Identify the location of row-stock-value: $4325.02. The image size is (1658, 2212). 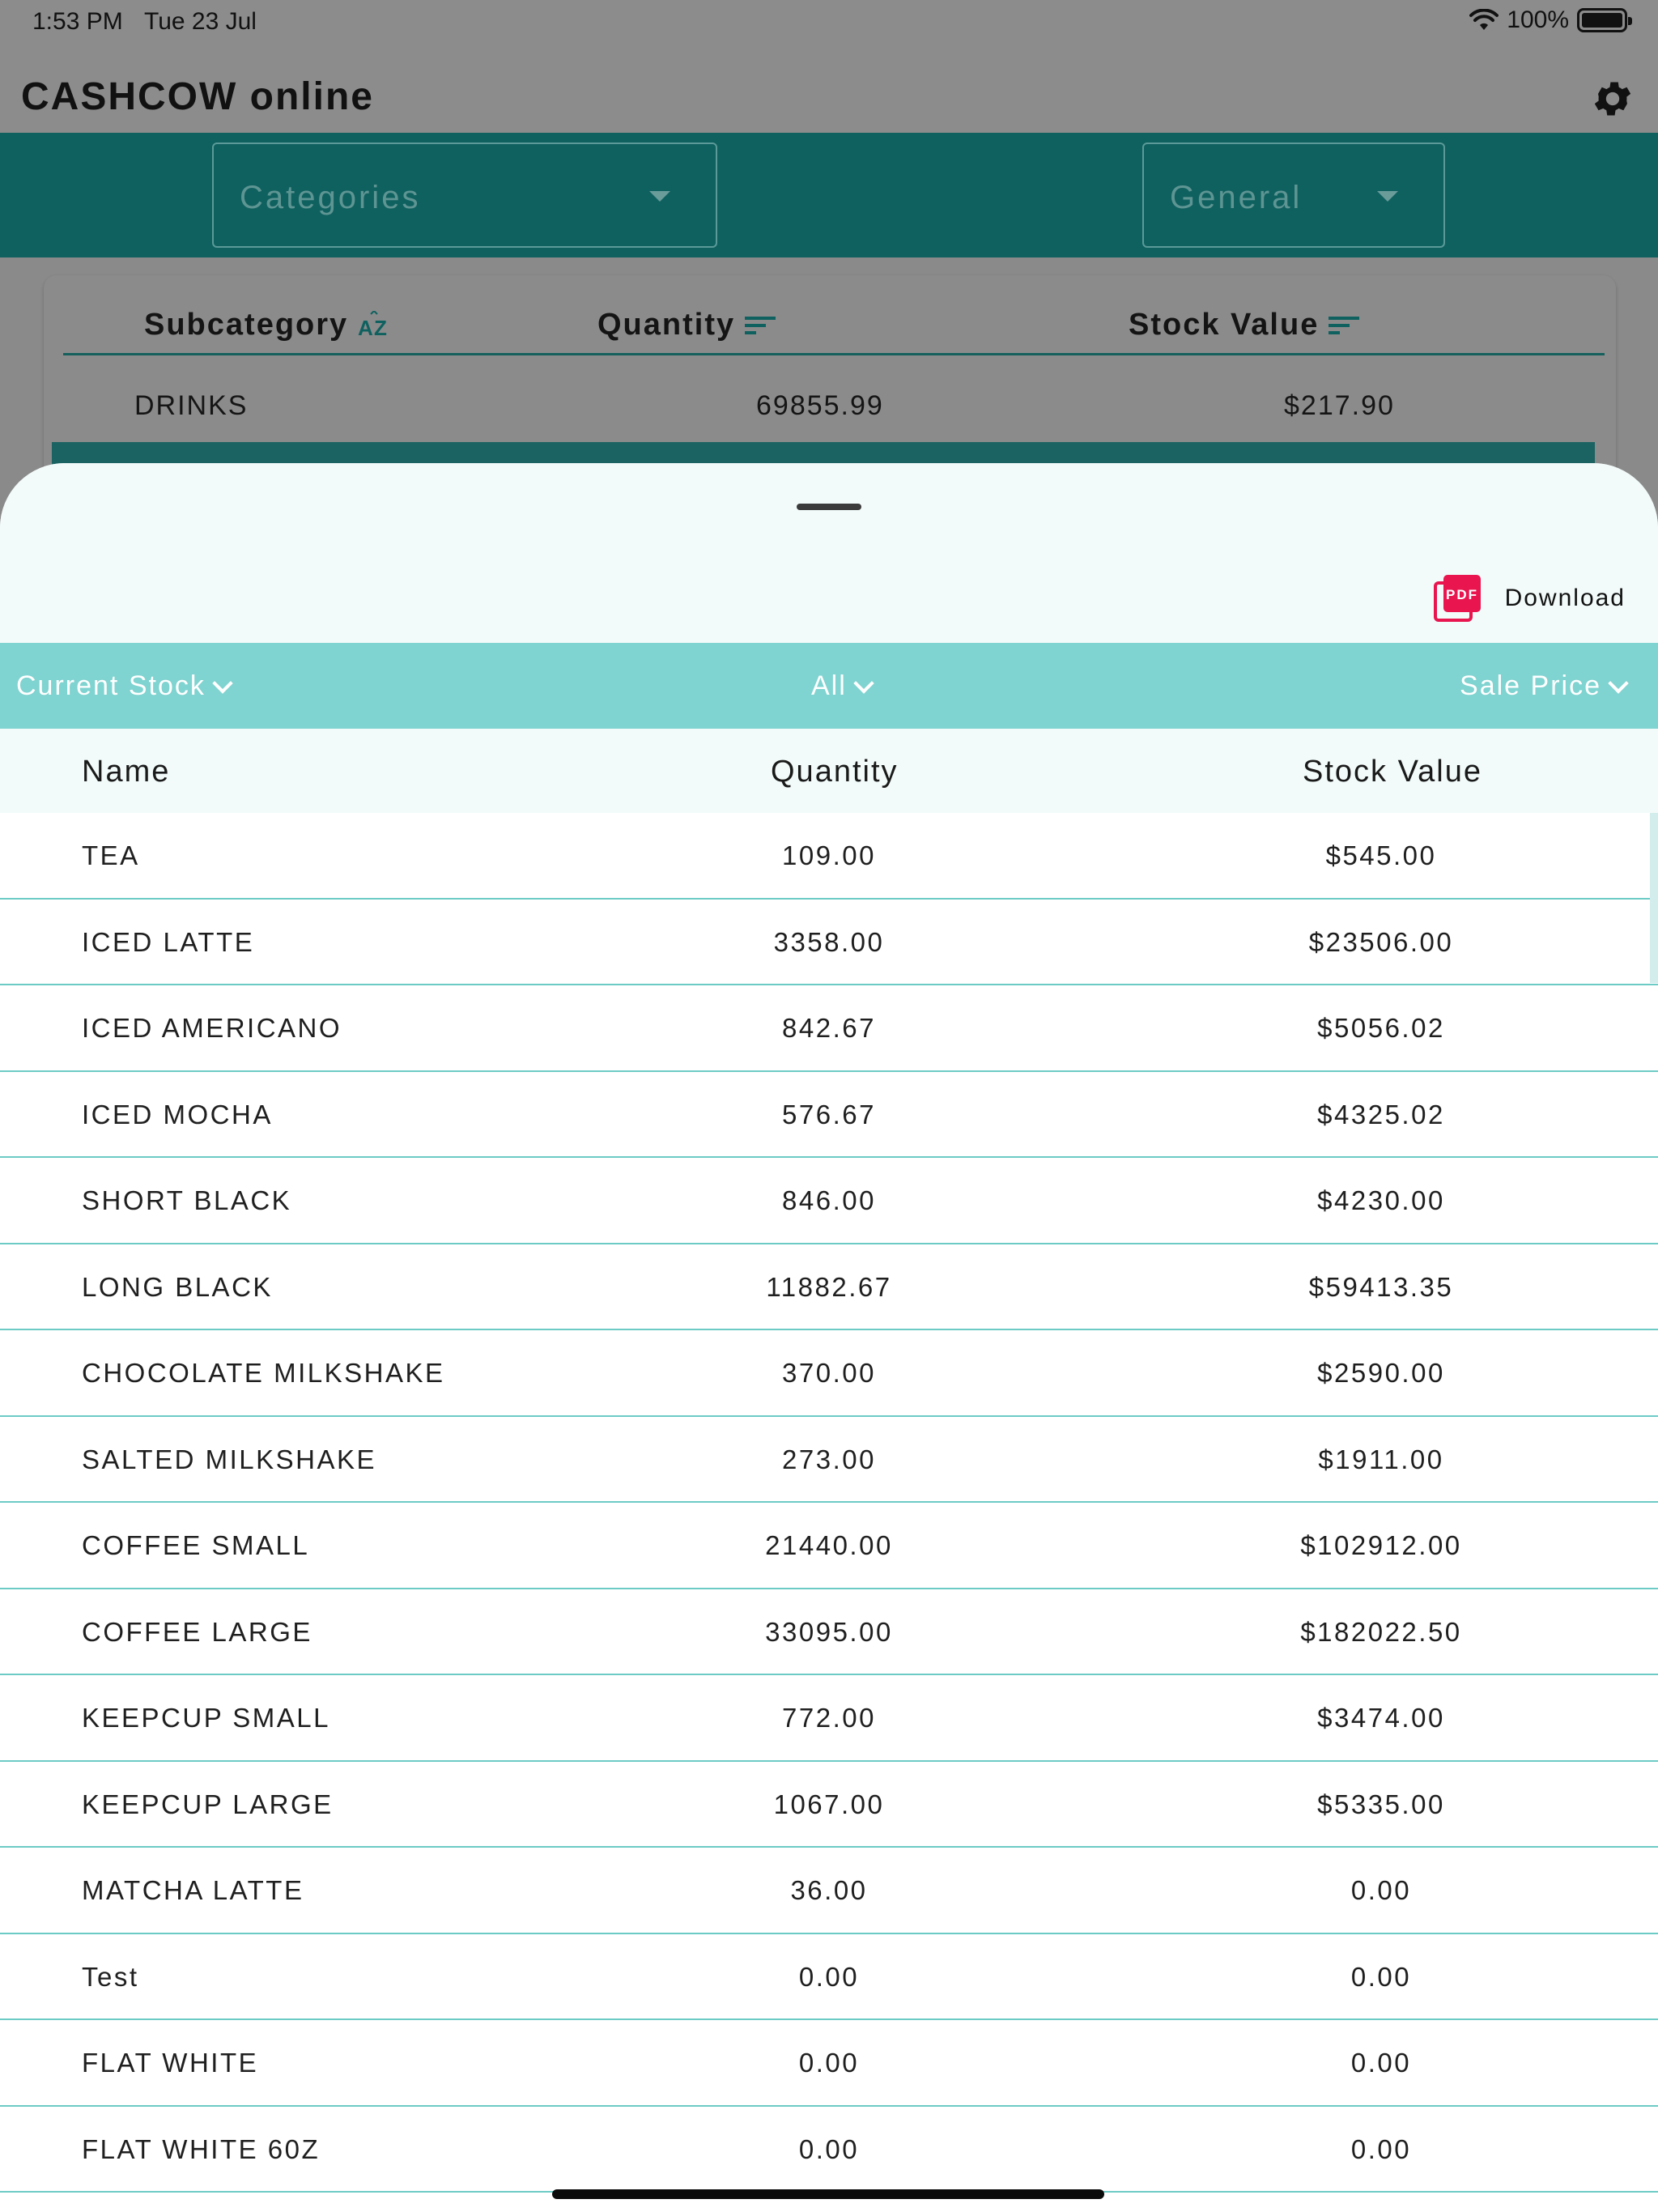
(1381, 1114).